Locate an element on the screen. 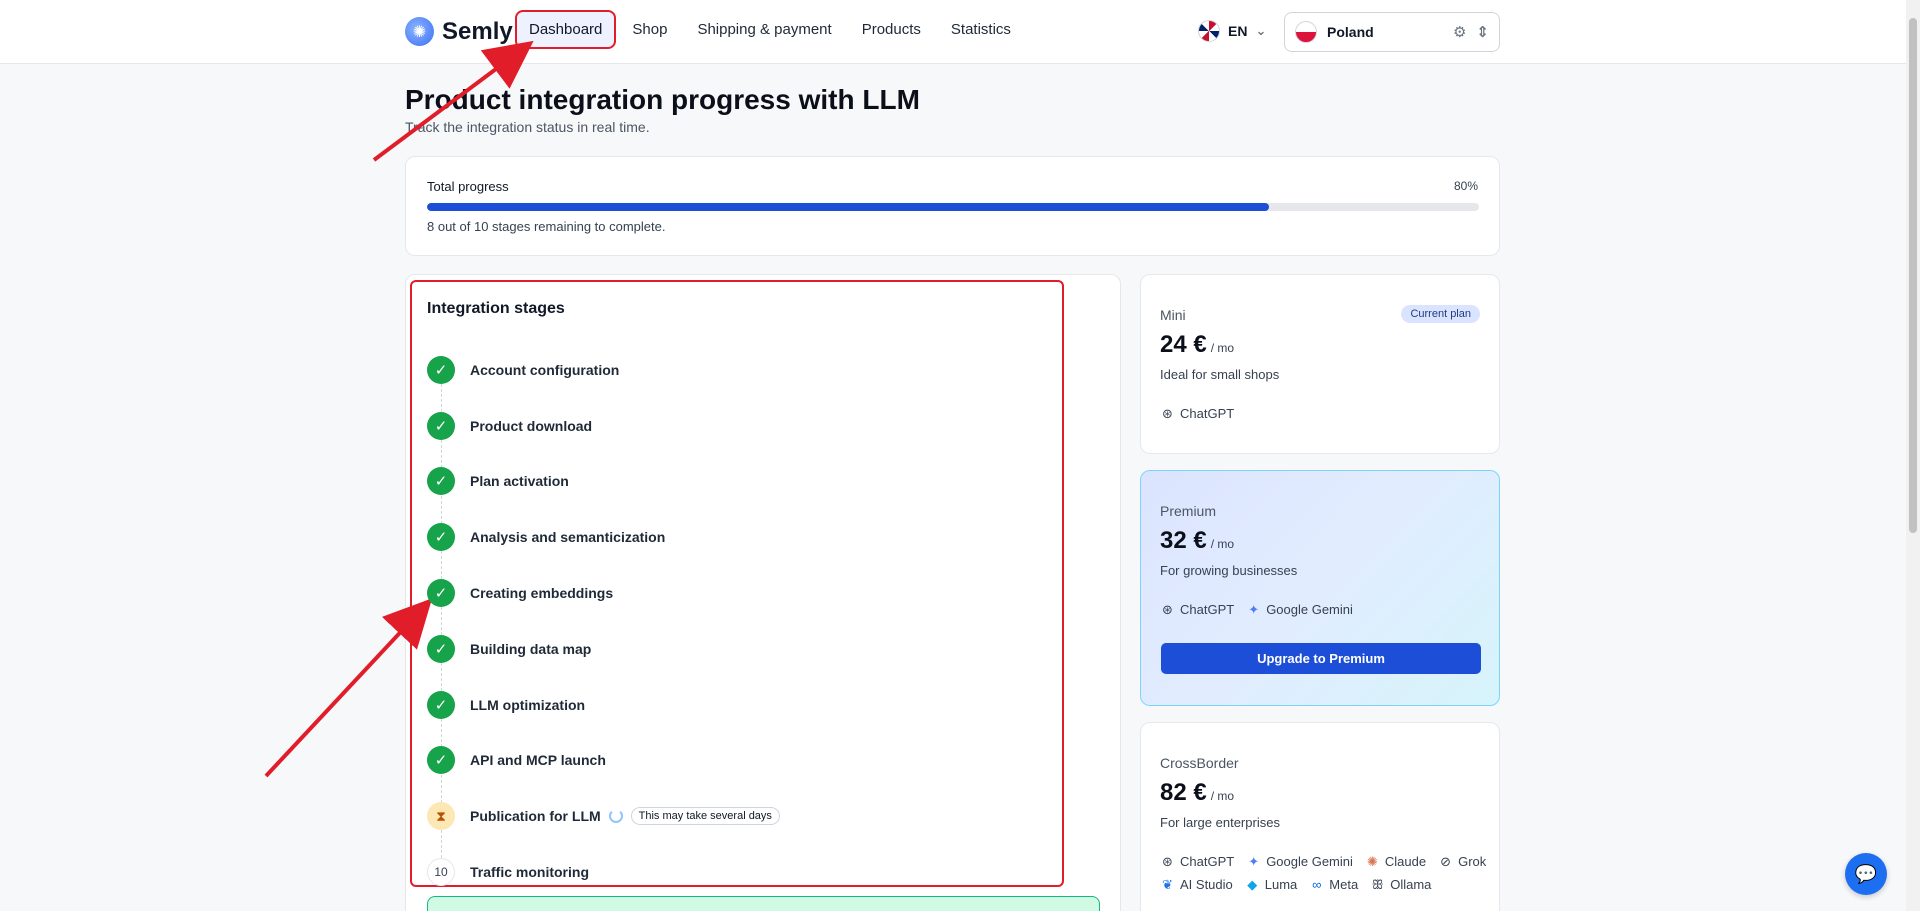  plan-price: 24 € / mo is located at coordinates (1197, 345).